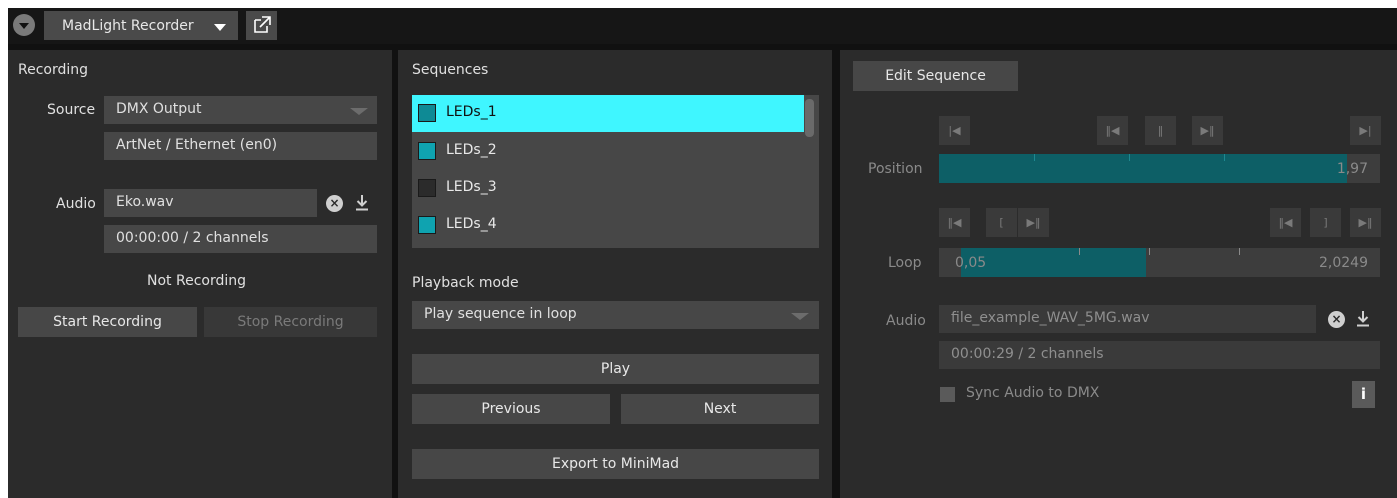  What do you see at coordinates (471, 187) in the screenshot?
I see `sequence-label: LEDs_3` at bounding box center [471, 187].